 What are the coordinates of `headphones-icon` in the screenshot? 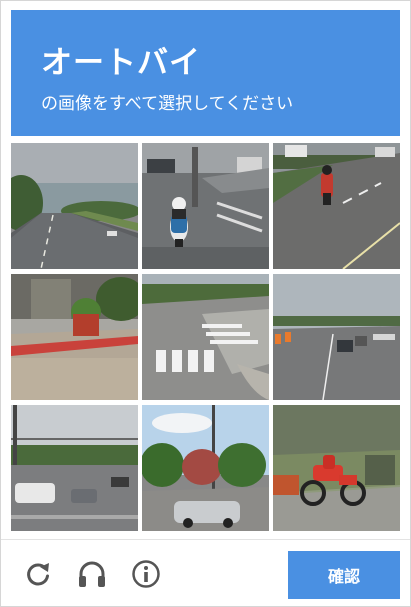 It's located at (92, 574).